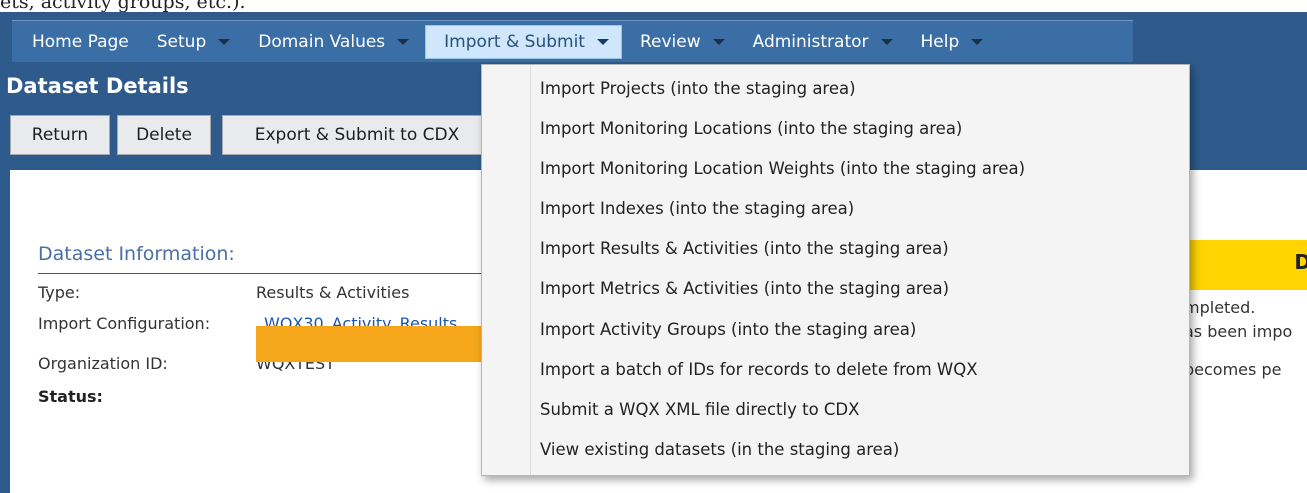  What do you see at coordinates (1220, 307) in the screenshot?
I see `right-text-line-1: mpleted.` at bounding box center [1220, 307].